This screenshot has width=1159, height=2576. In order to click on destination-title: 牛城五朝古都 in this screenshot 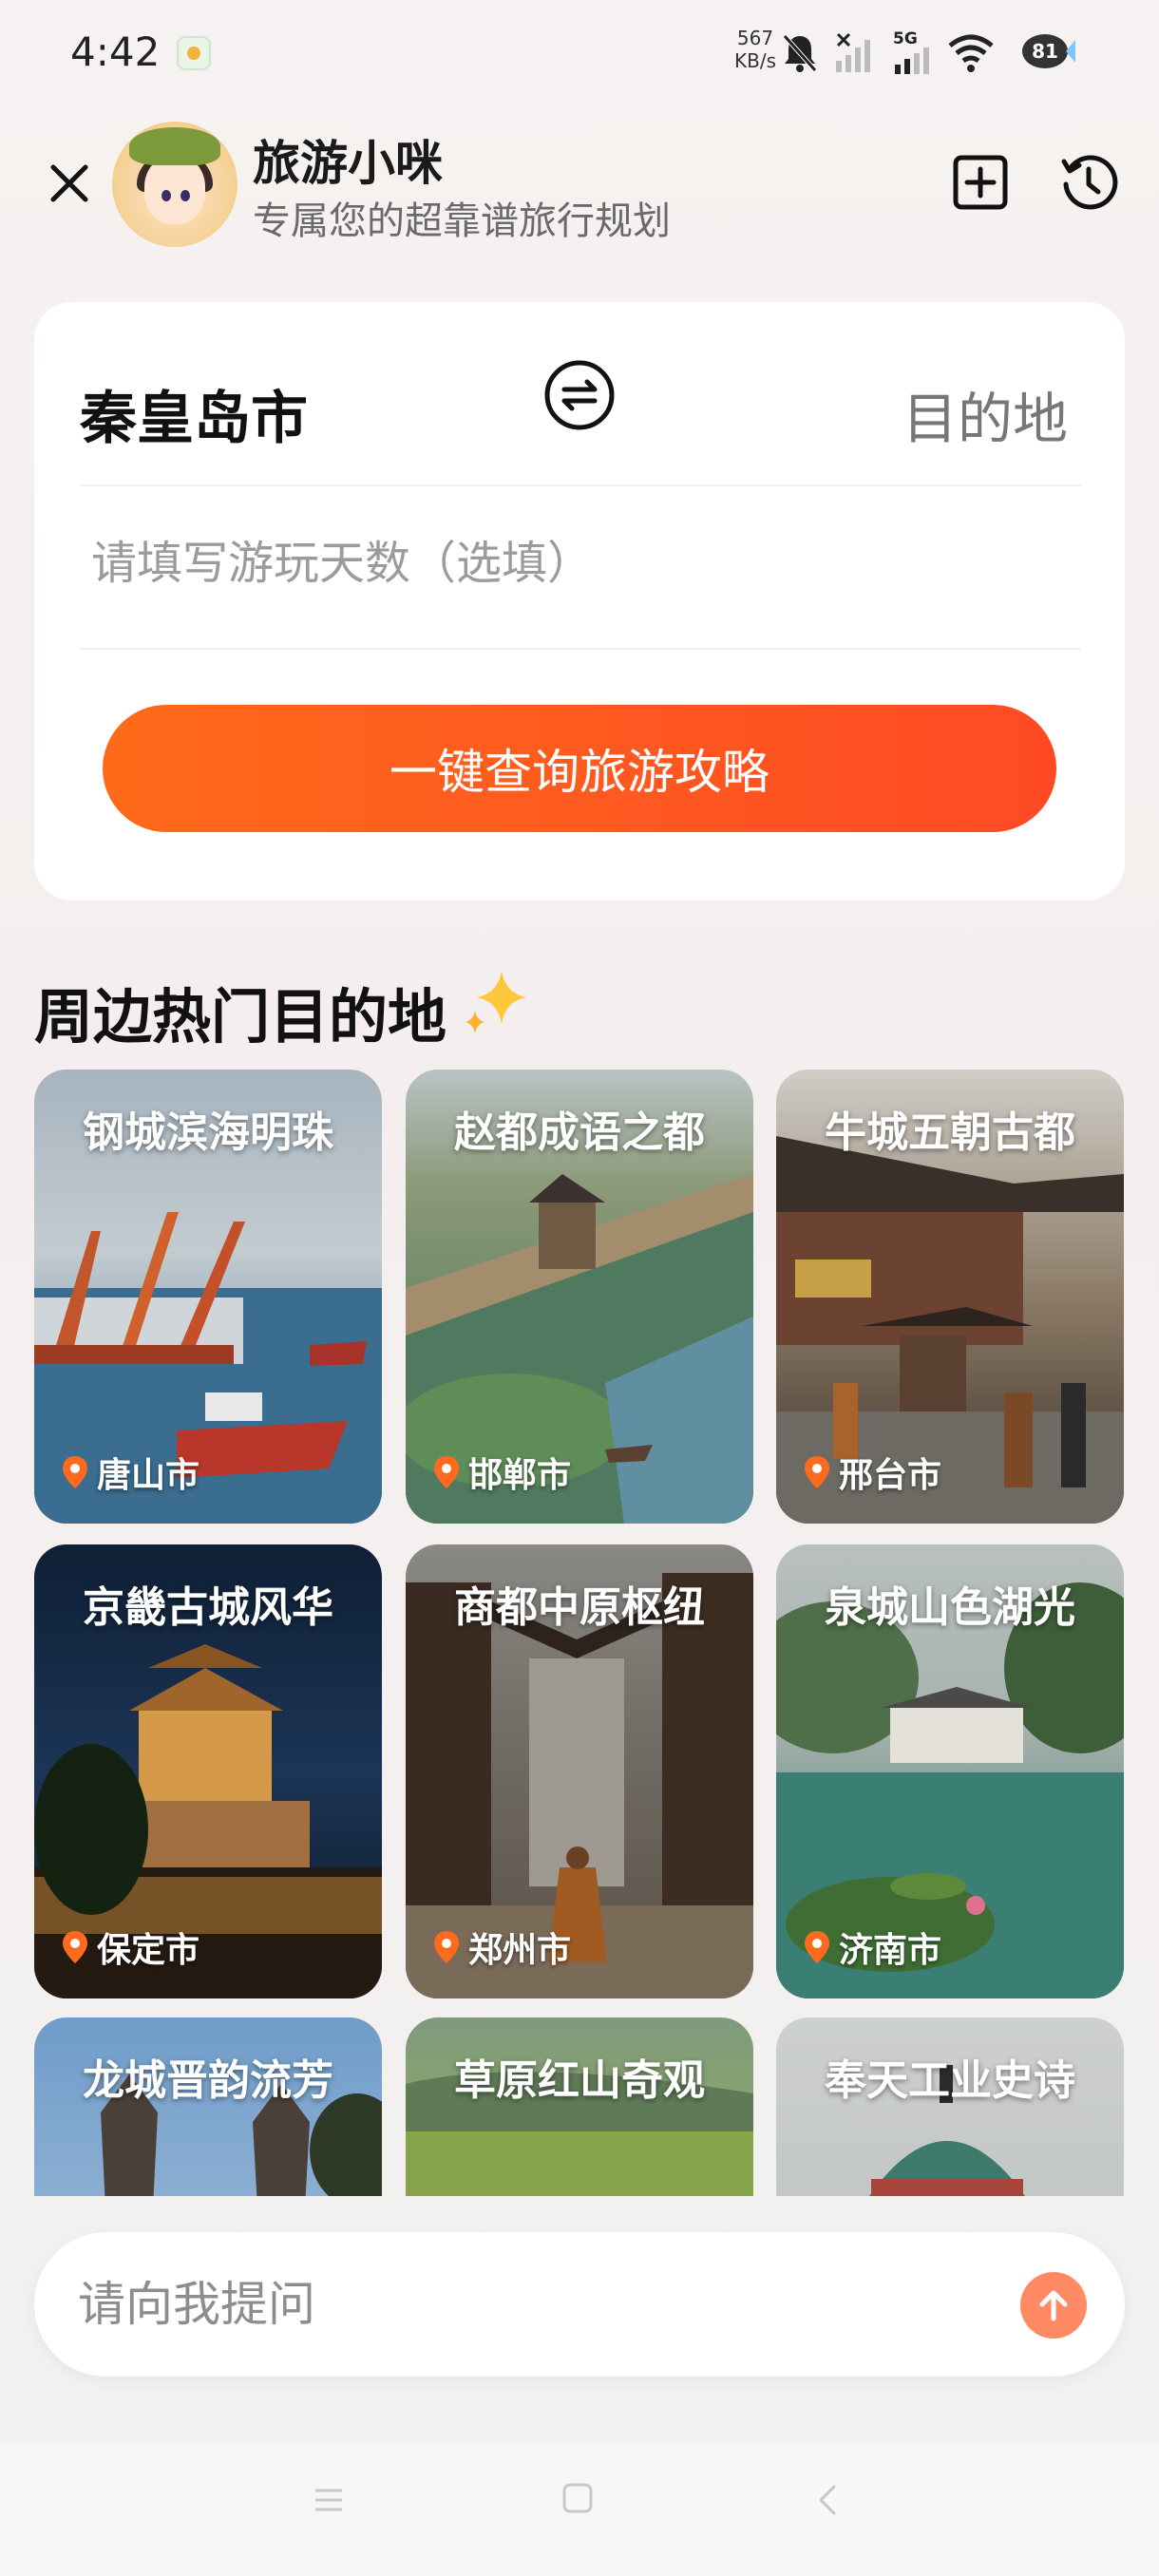, I will do `click(950, 1132)`.